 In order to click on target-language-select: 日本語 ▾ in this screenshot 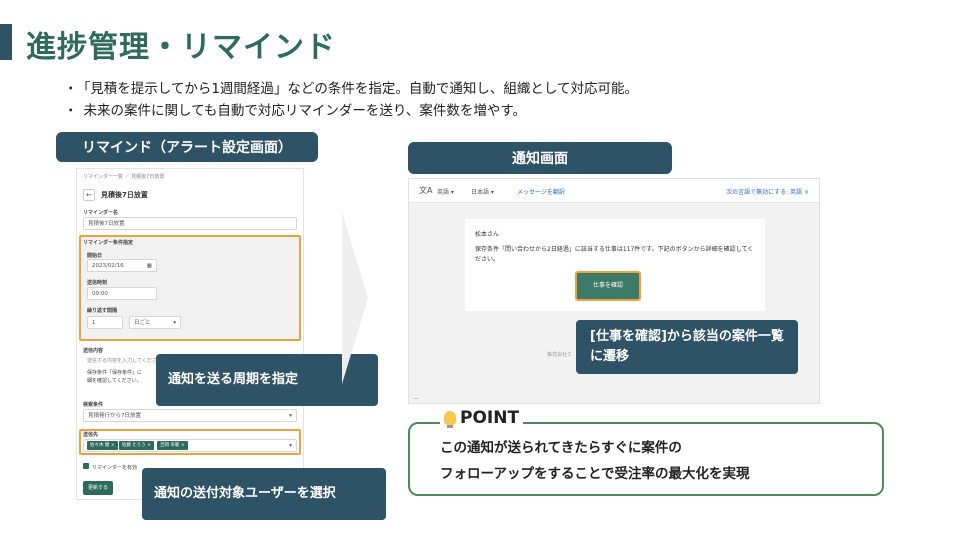, I will do `click(482, 191)`.